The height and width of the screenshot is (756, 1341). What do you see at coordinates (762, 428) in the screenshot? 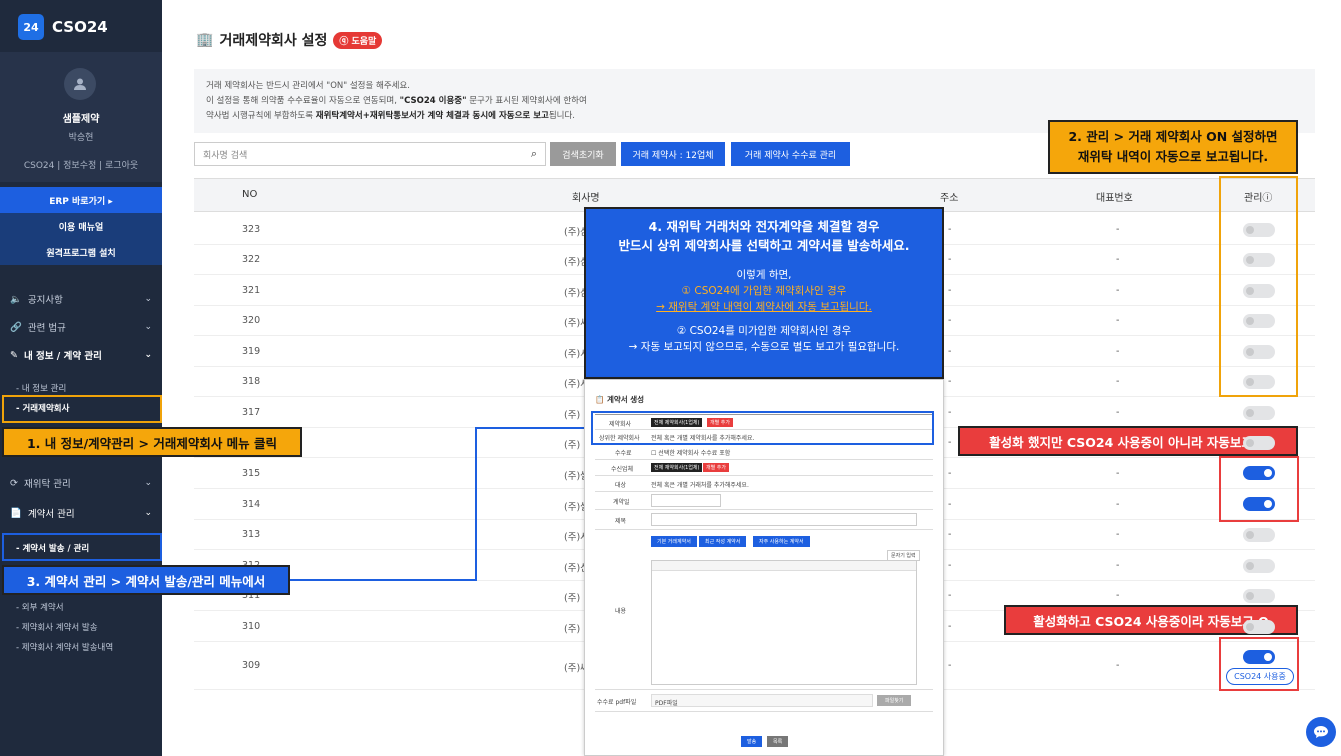
I see `highlight-pharma-select` at bounding box center [762, 428].